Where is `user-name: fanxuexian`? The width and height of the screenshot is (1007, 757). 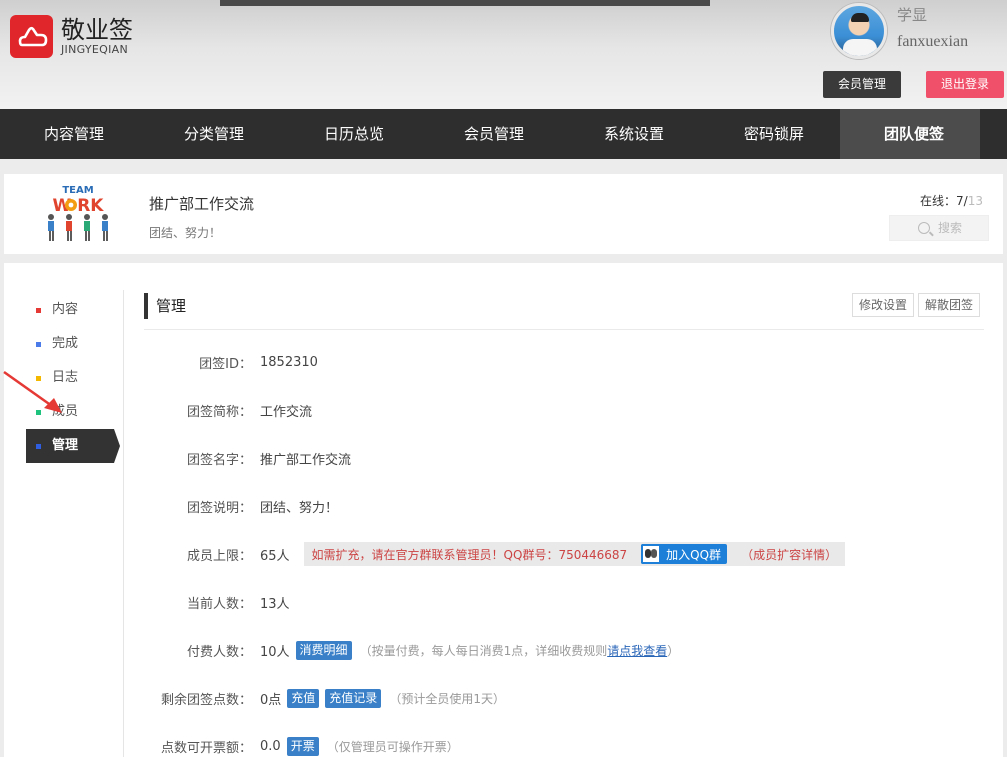 user-name: fanxuexian is located at coordinates (933, 41).